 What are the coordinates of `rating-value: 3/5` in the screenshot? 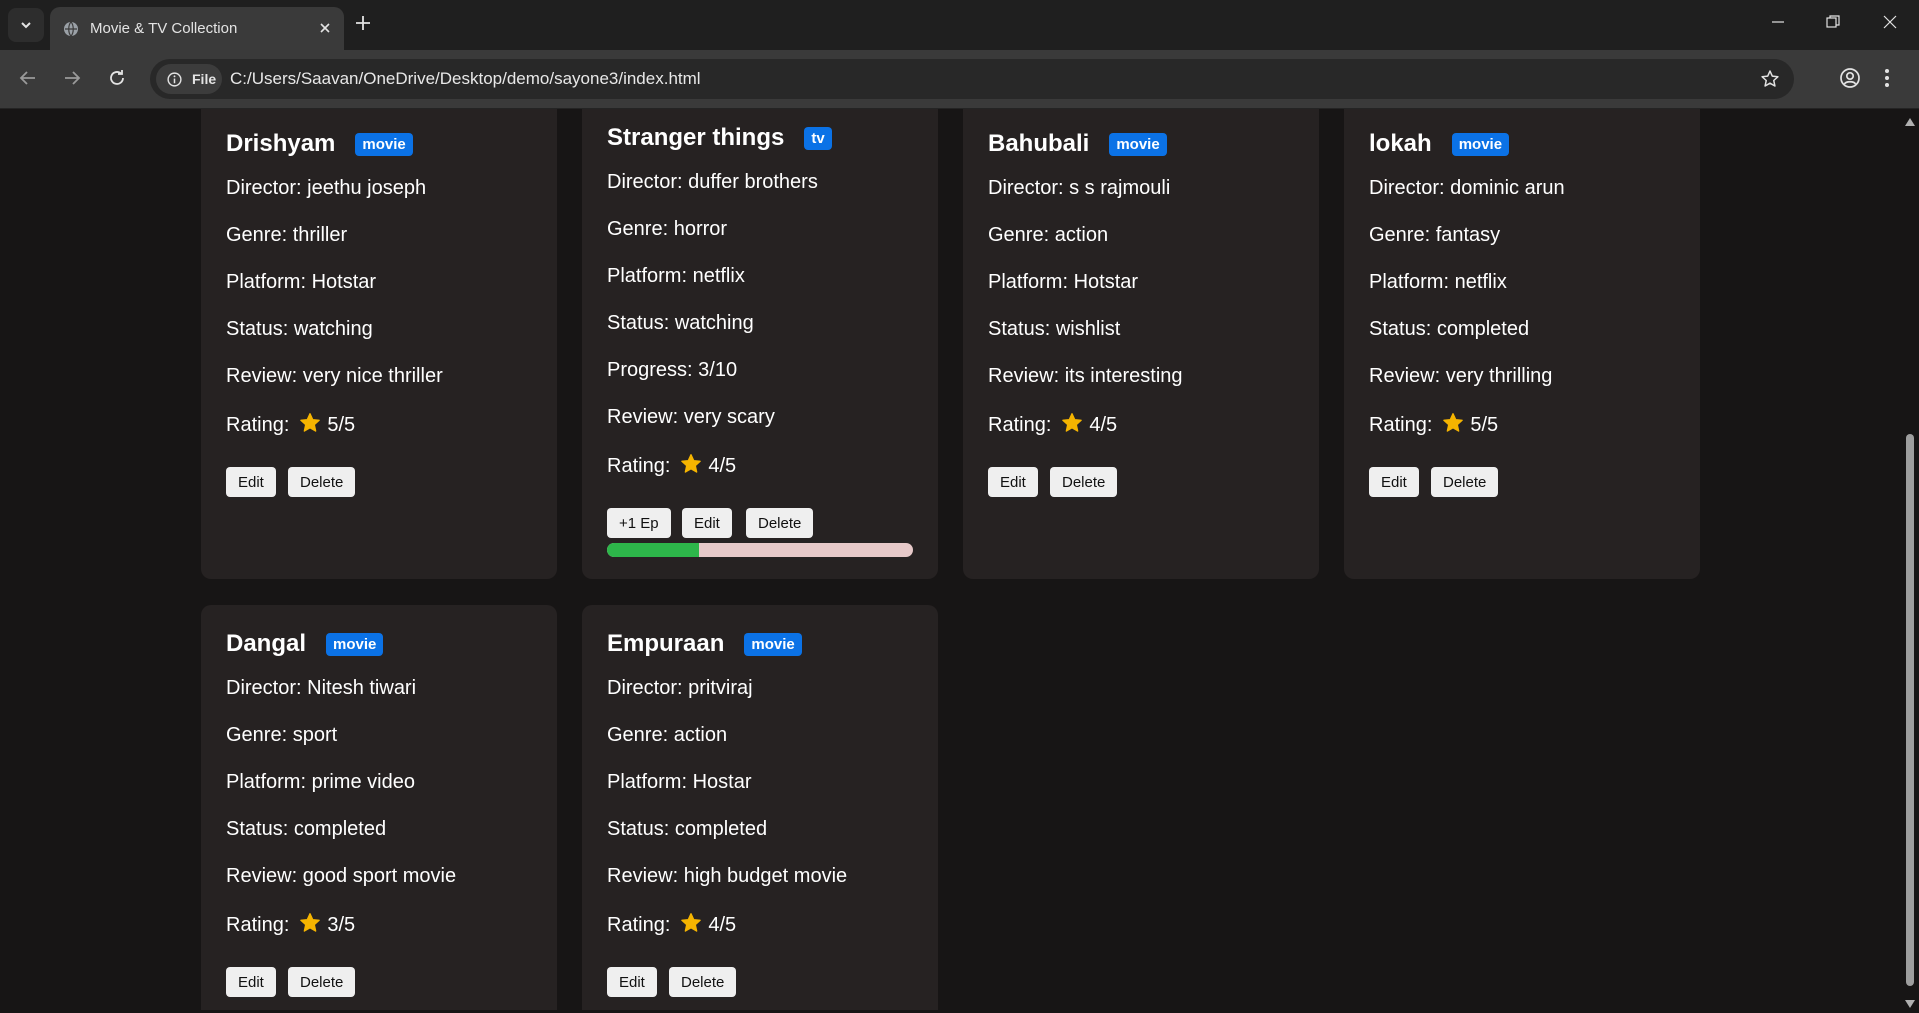 It's located at (341, 925).